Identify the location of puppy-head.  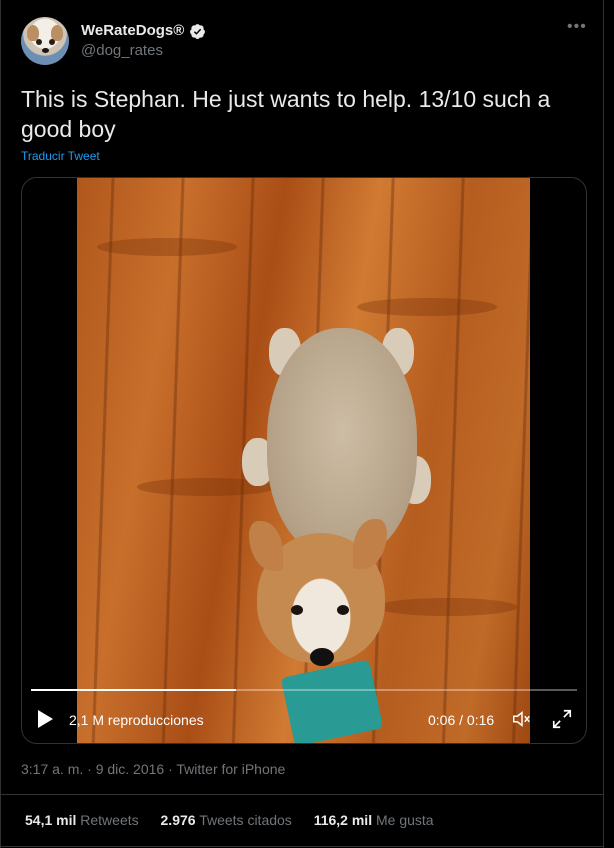
(318, 592).